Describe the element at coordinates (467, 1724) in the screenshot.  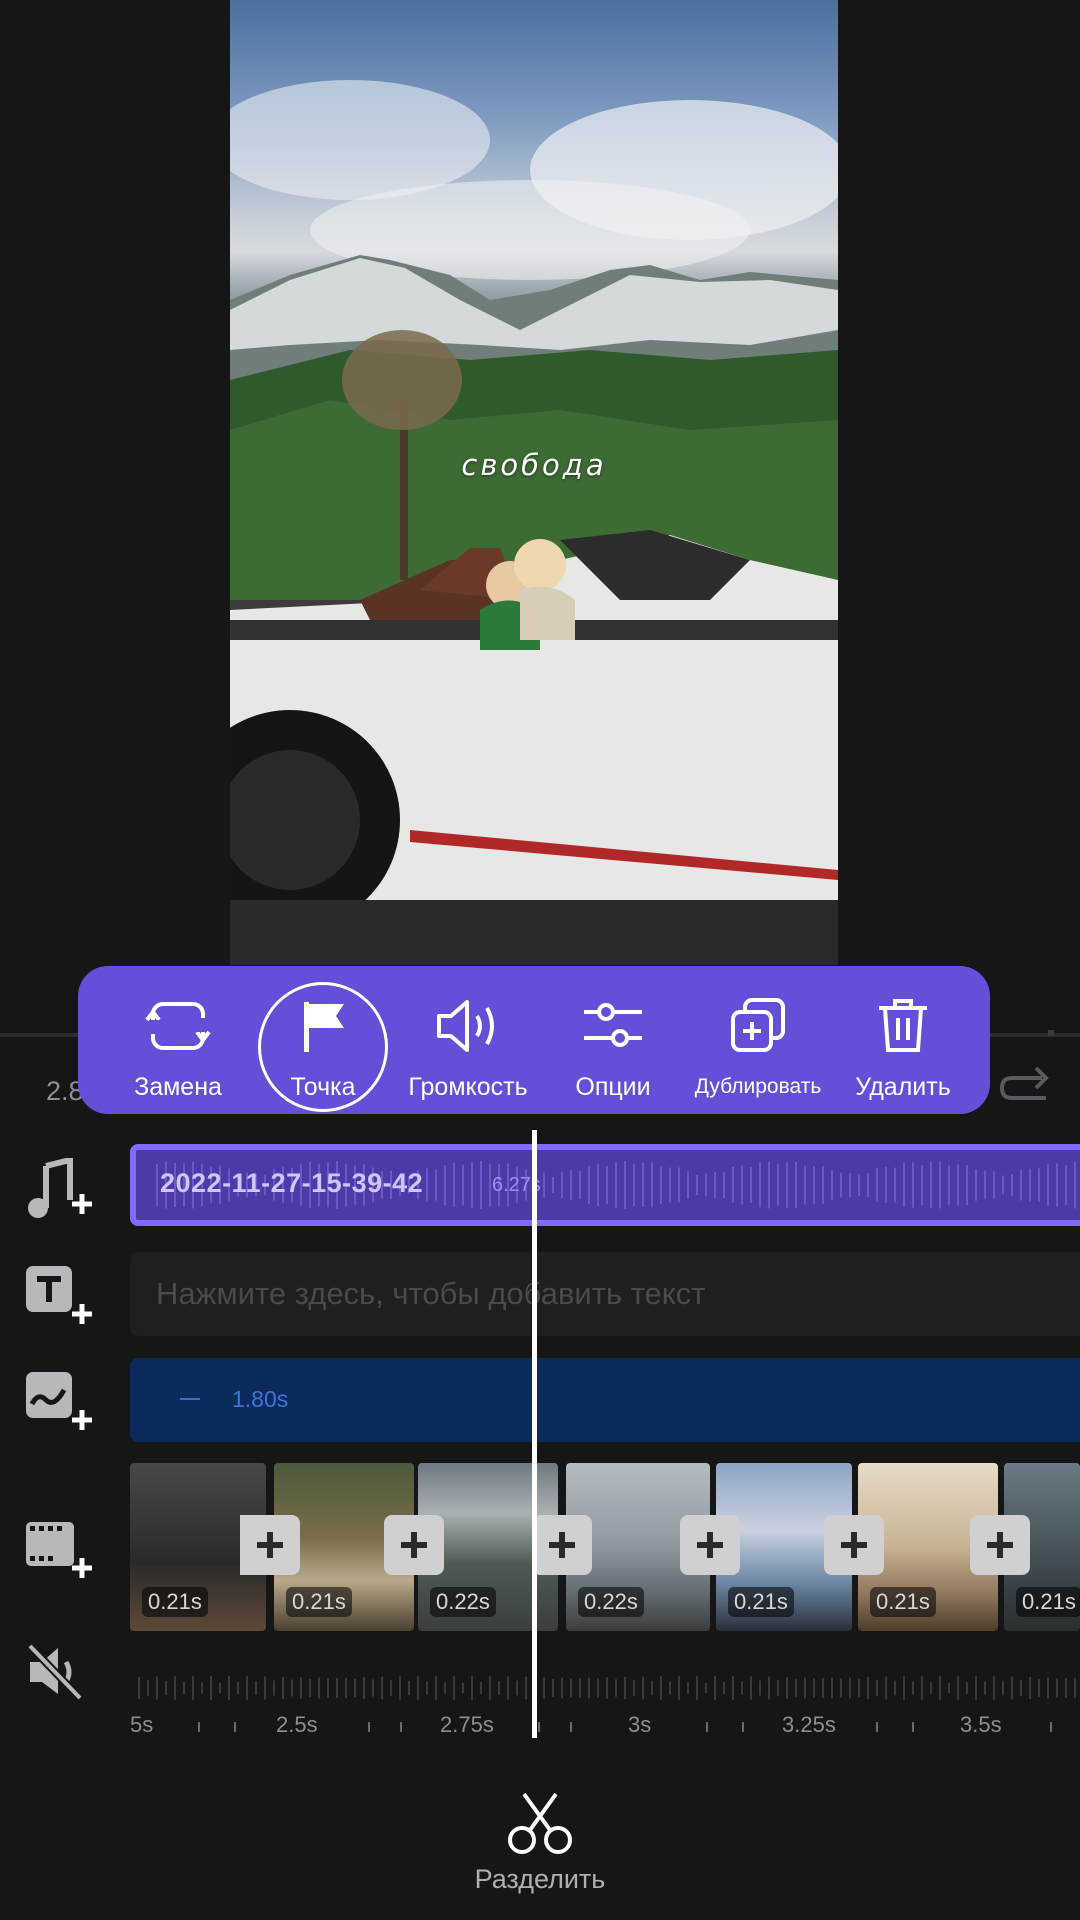
I see `ruler-label: 2.75s` at that location.